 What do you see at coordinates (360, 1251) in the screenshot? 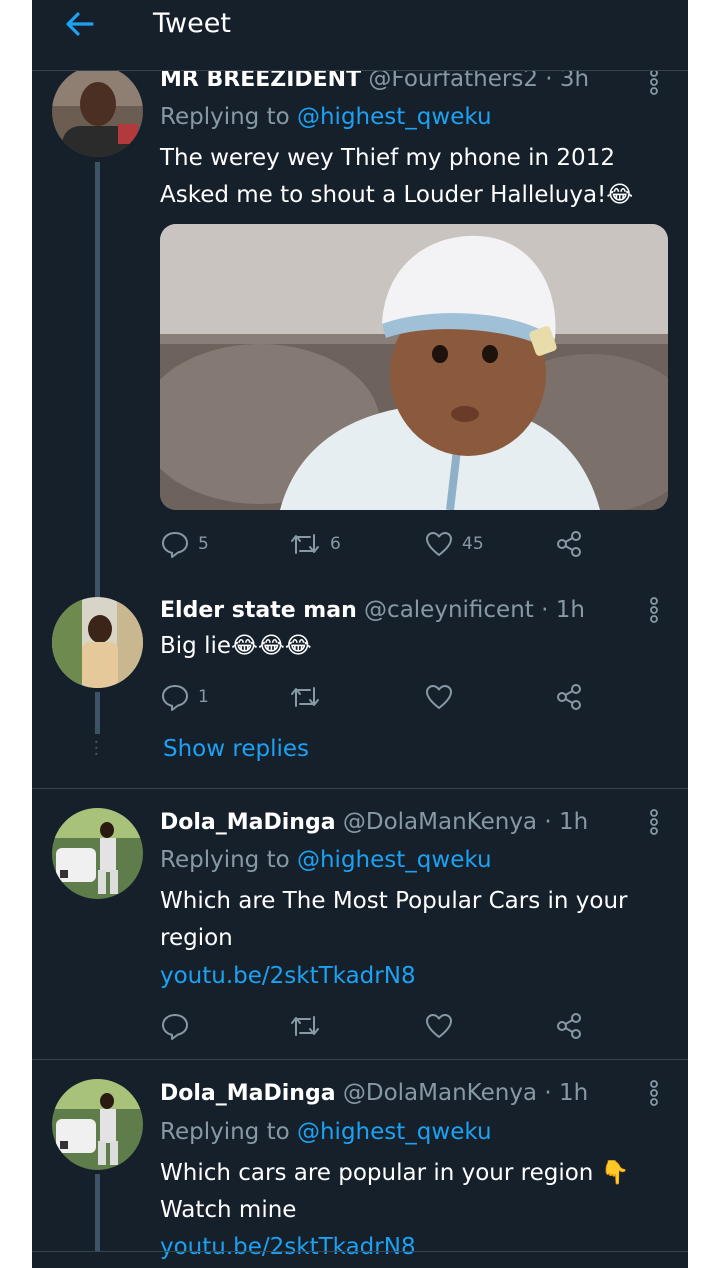
I see `bottom-edge` at bounding box center [360, 1251].